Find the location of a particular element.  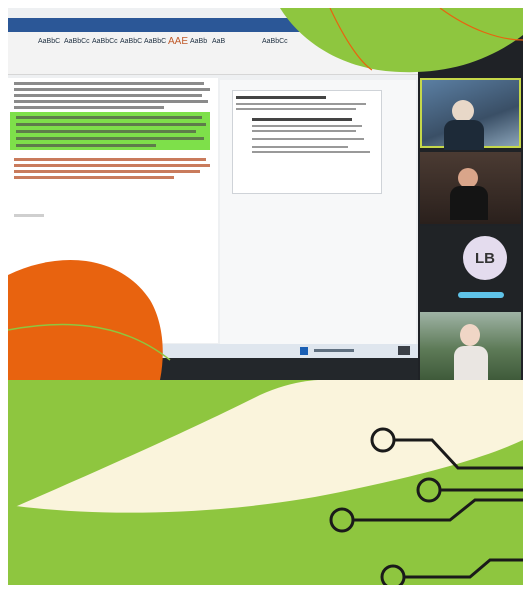

green-top-shape is located at coordinates (401, 40).